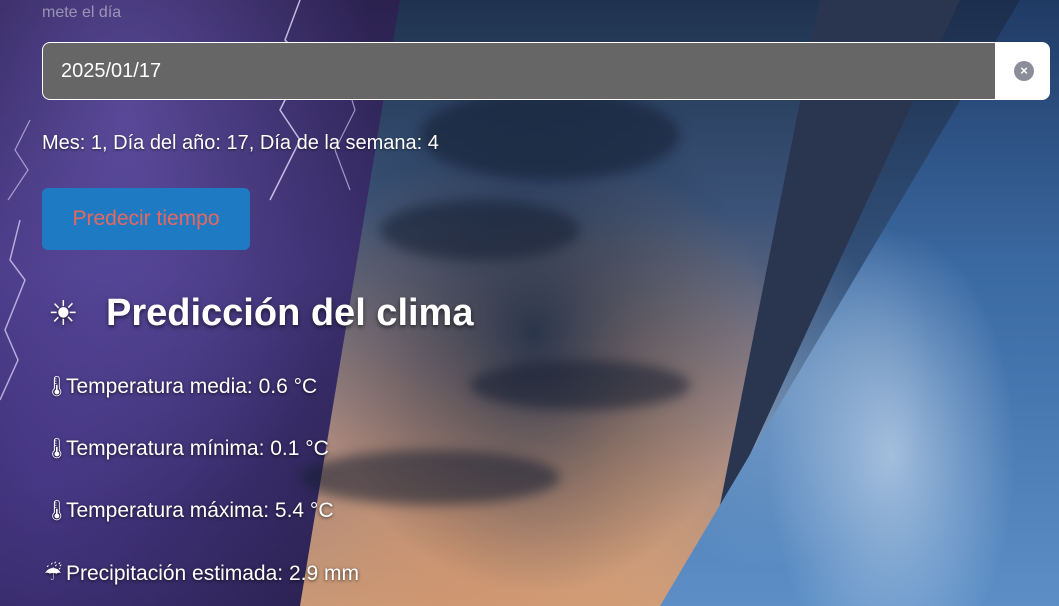 Image resolution: width=1059 pixels, height=606 pixels. Describe the element at coordinates (290, 313) in the screenshot. I see `forecast-title-text: Predicción del clima` at that location.